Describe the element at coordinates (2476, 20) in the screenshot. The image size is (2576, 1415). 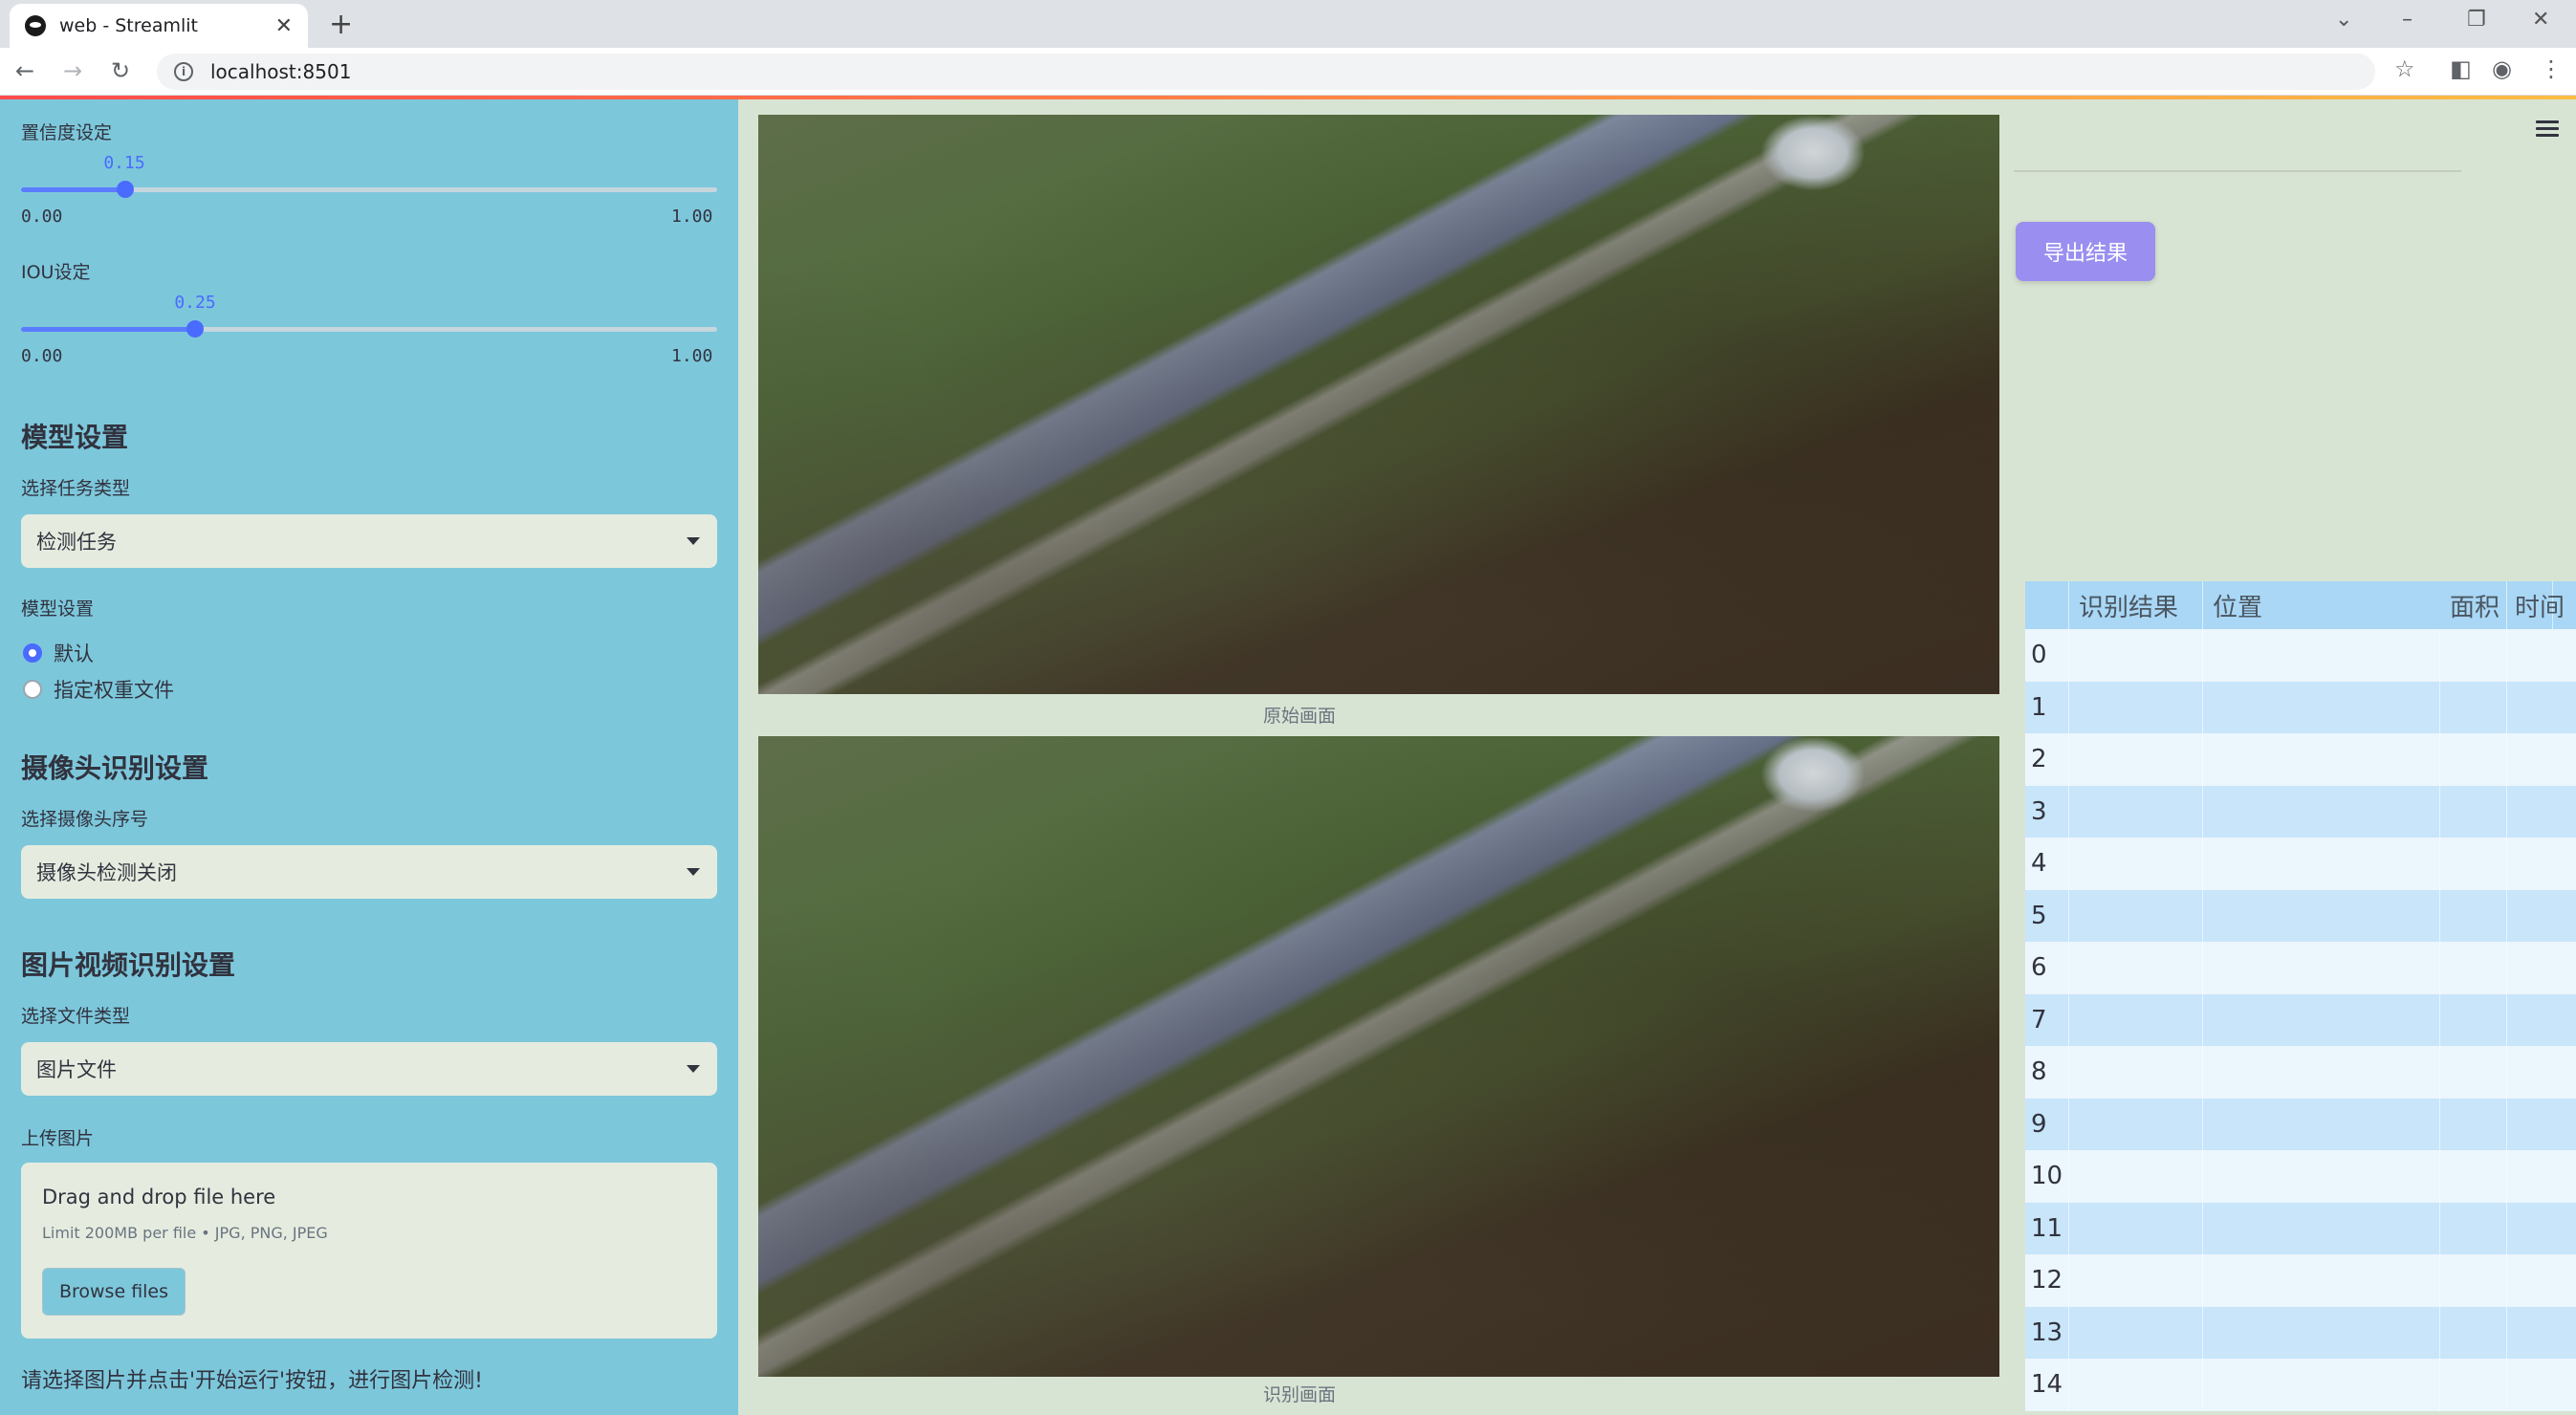
I see `restore-icon: ❐` at that location.